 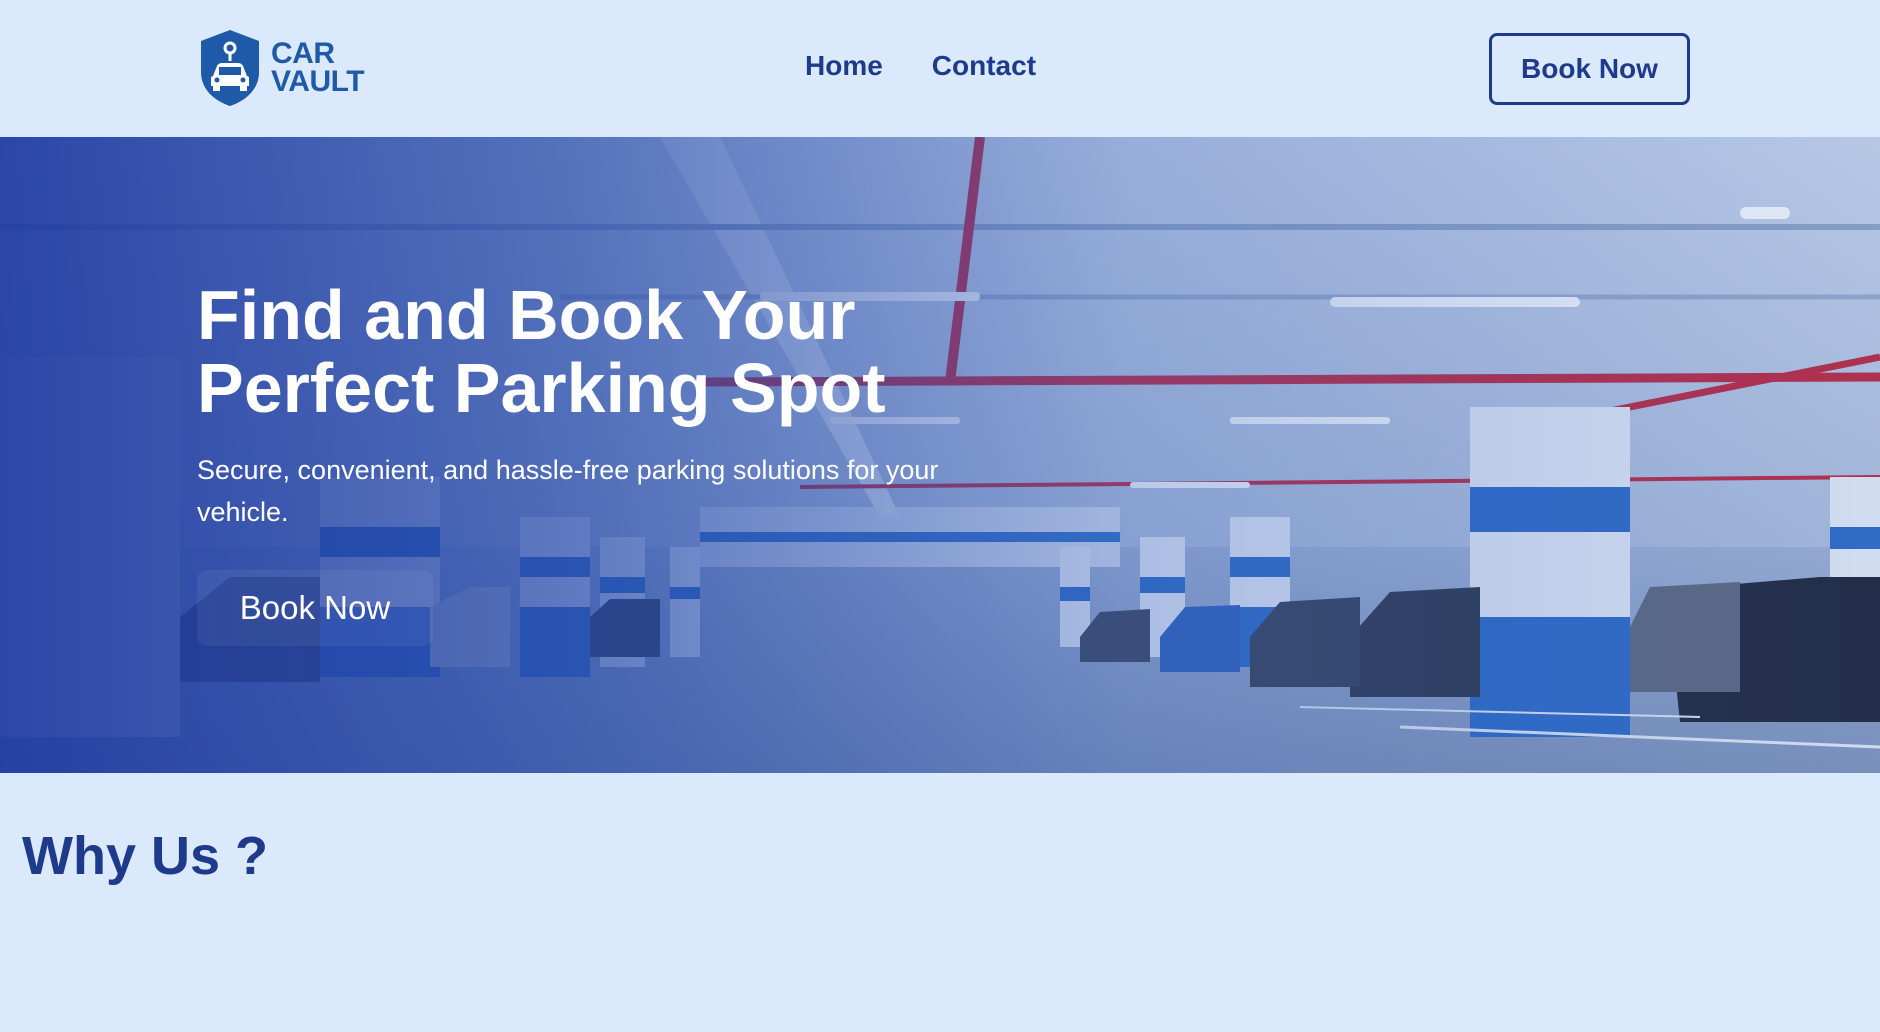 What do you see at coordinates (844, 66) in the screenshot?
I see `nav-home-link: Home` at bounding box center [844, 66].